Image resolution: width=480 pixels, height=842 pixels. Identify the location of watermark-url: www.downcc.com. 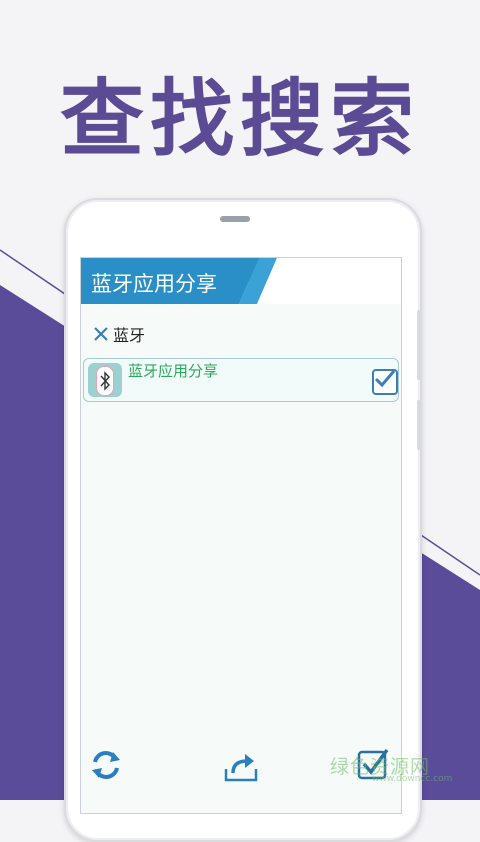
(412, 779).